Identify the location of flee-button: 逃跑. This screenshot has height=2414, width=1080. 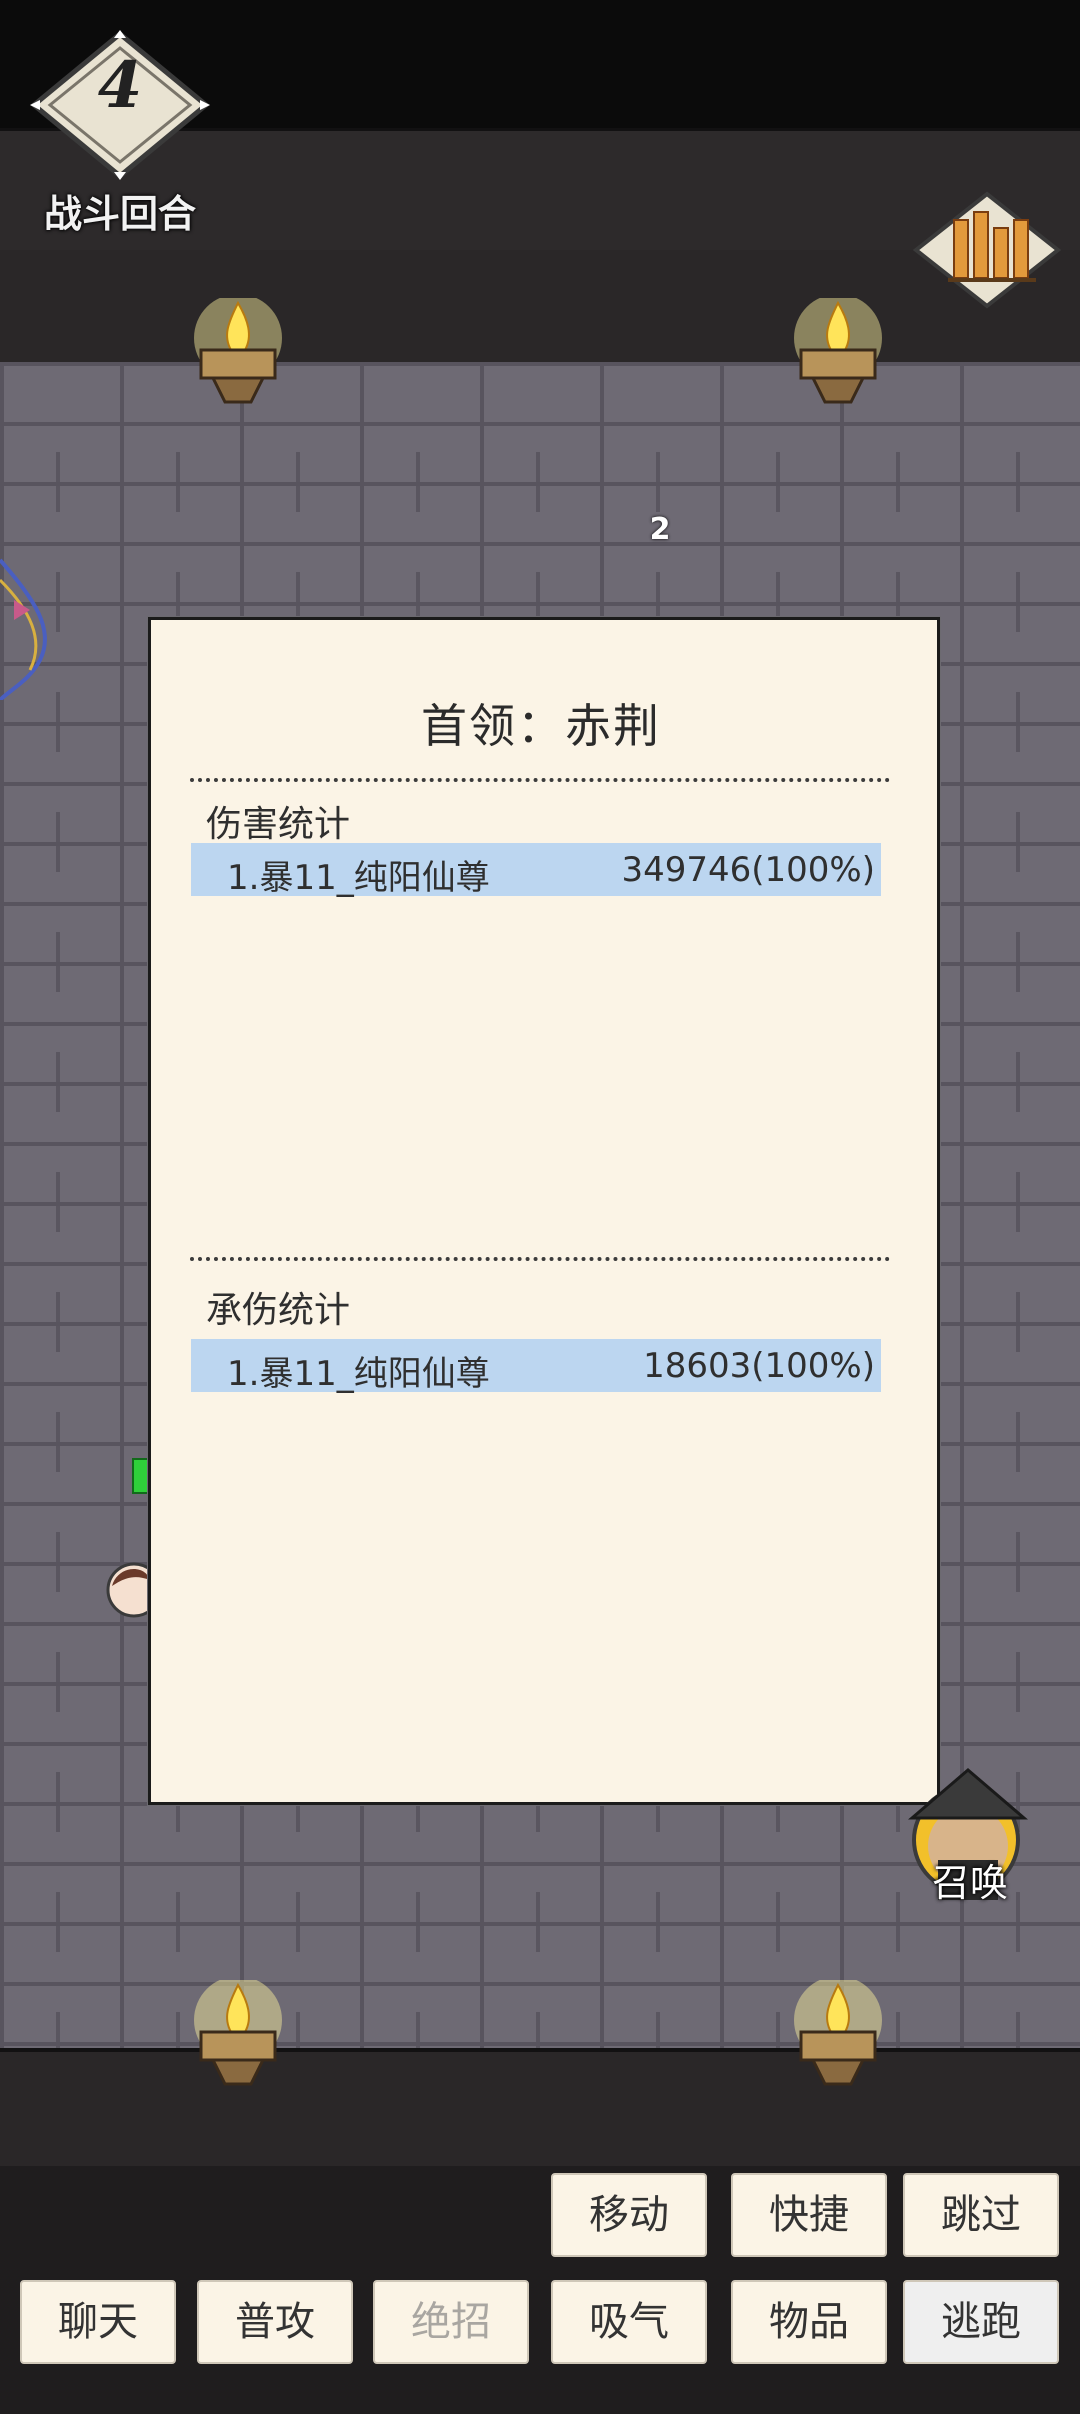
(981, 2322).